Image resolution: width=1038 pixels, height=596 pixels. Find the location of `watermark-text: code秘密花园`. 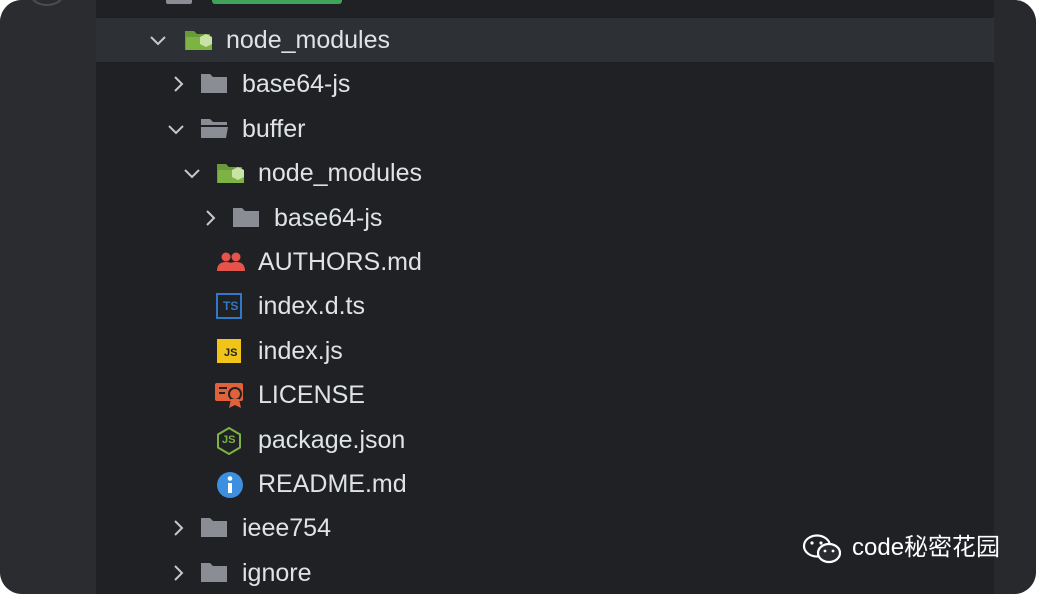

watermark-text: code秘密花园 is located at coordinates (926, 547).